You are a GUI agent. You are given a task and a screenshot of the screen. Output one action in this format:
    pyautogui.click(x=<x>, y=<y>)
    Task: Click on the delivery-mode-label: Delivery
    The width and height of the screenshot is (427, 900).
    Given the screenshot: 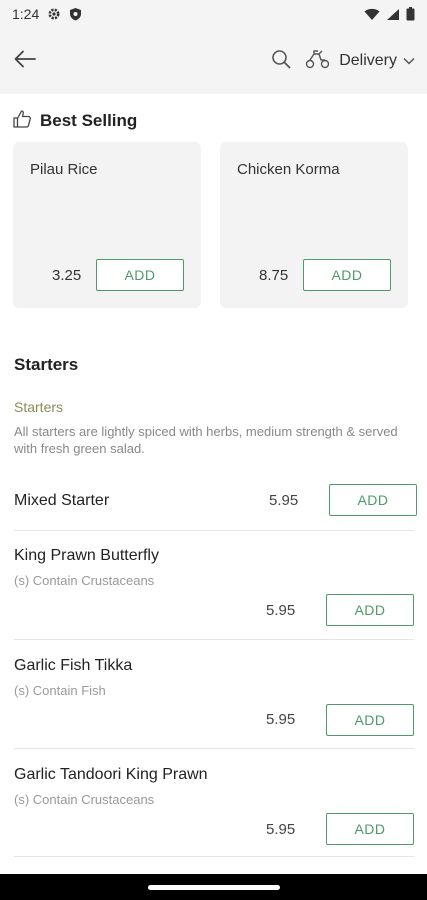 What is the action you would take?
    pyautogui.click(x=368, y=60)
    